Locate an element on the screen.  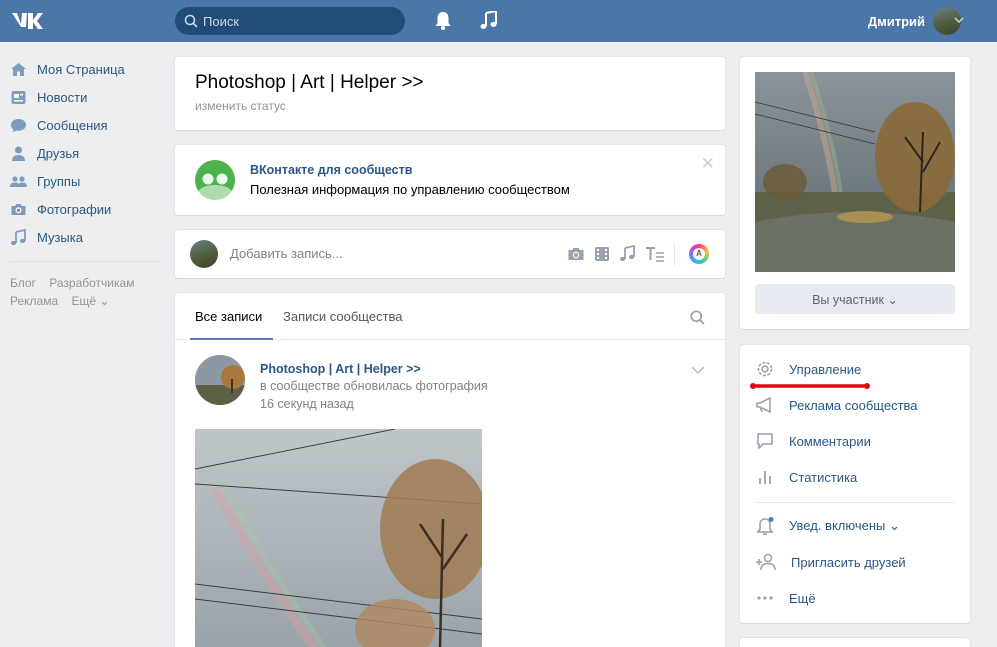
nav-item-label: Музыка is located at coordinates (60, 237).